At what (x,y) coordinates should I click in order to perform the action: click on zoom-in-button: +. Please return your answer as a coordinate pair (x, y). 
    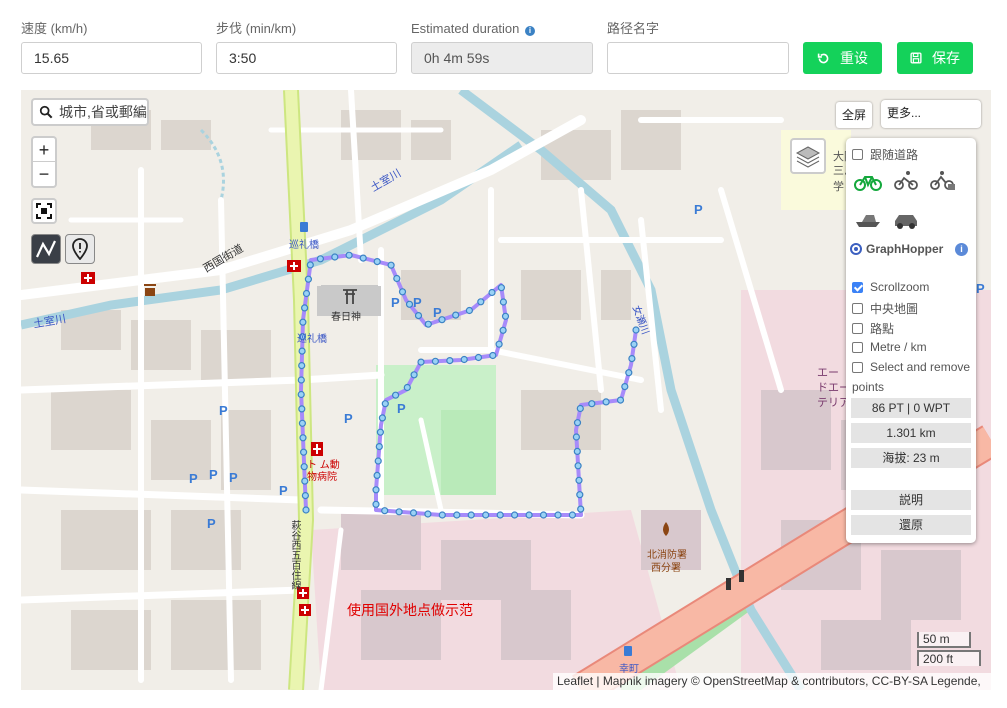
    Looking at the image, I should click on (44, 150).